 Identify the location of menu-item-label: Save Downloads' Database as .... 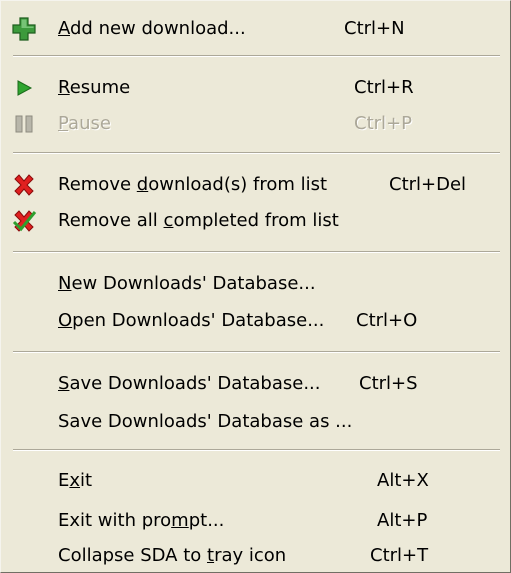
(205, 421).